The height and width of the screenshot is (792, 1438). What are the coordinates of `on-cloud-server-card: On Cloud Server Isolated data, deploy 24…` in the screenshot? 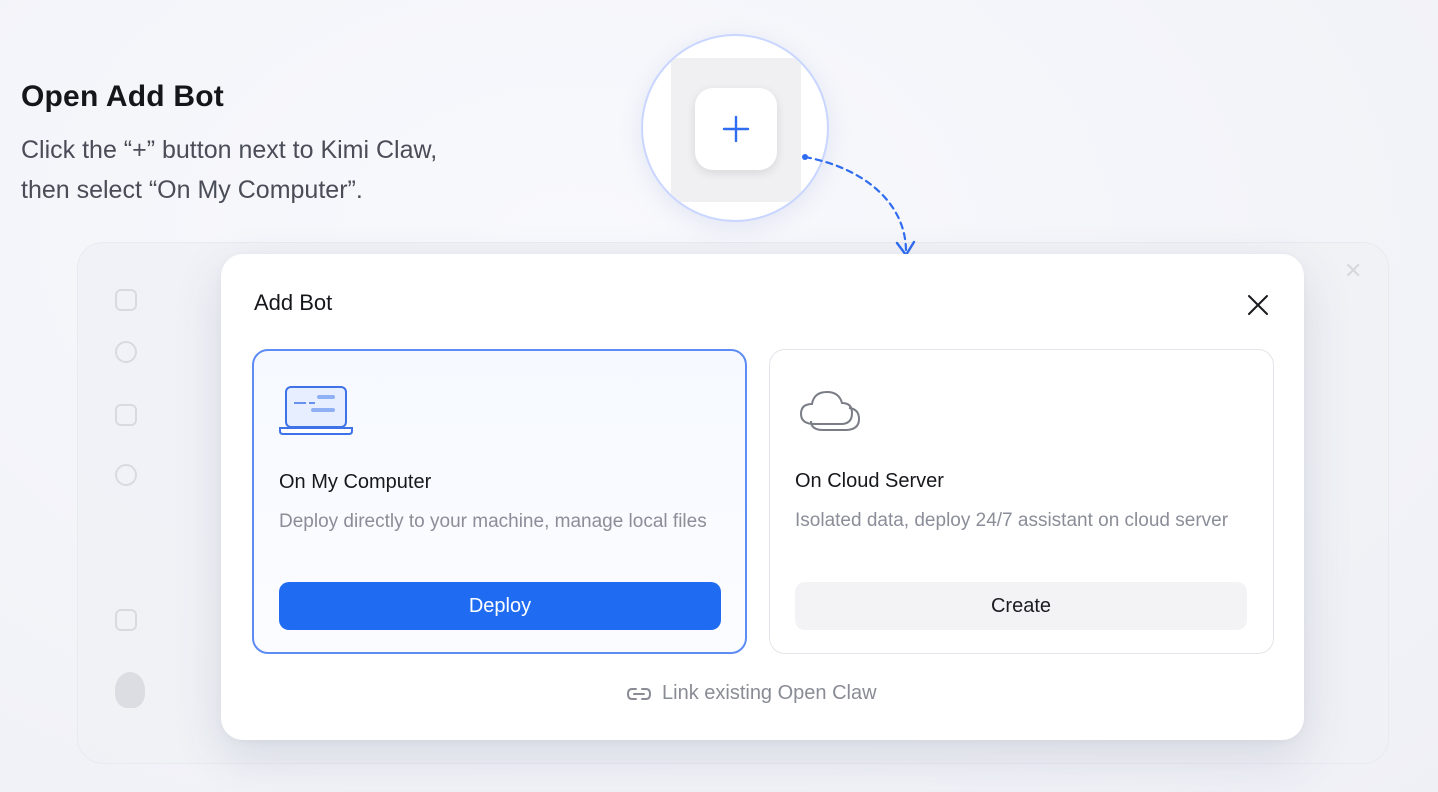 It's located at (1021, 501).